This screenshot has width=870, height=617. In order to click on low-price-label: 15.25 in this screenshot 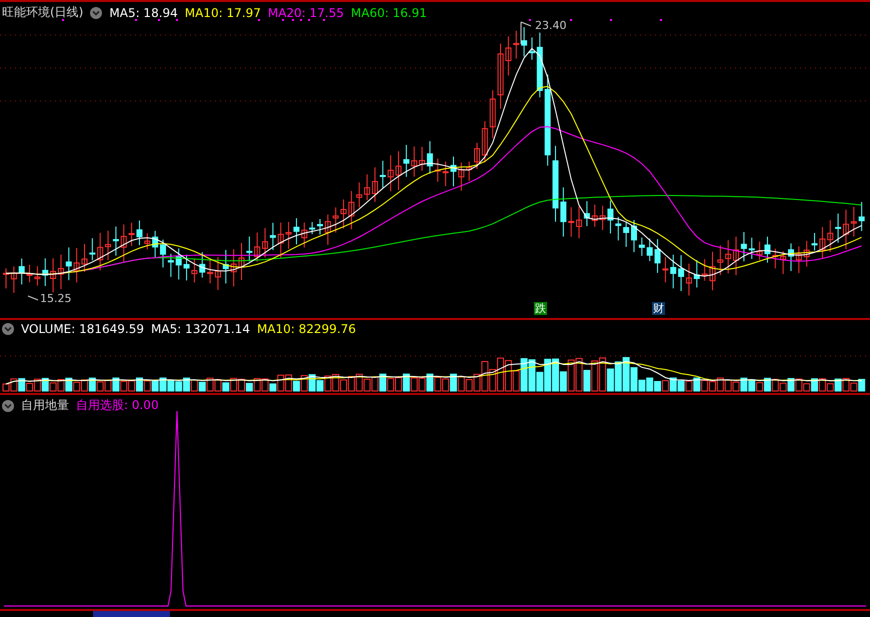, I will do `click(56, 298)`.